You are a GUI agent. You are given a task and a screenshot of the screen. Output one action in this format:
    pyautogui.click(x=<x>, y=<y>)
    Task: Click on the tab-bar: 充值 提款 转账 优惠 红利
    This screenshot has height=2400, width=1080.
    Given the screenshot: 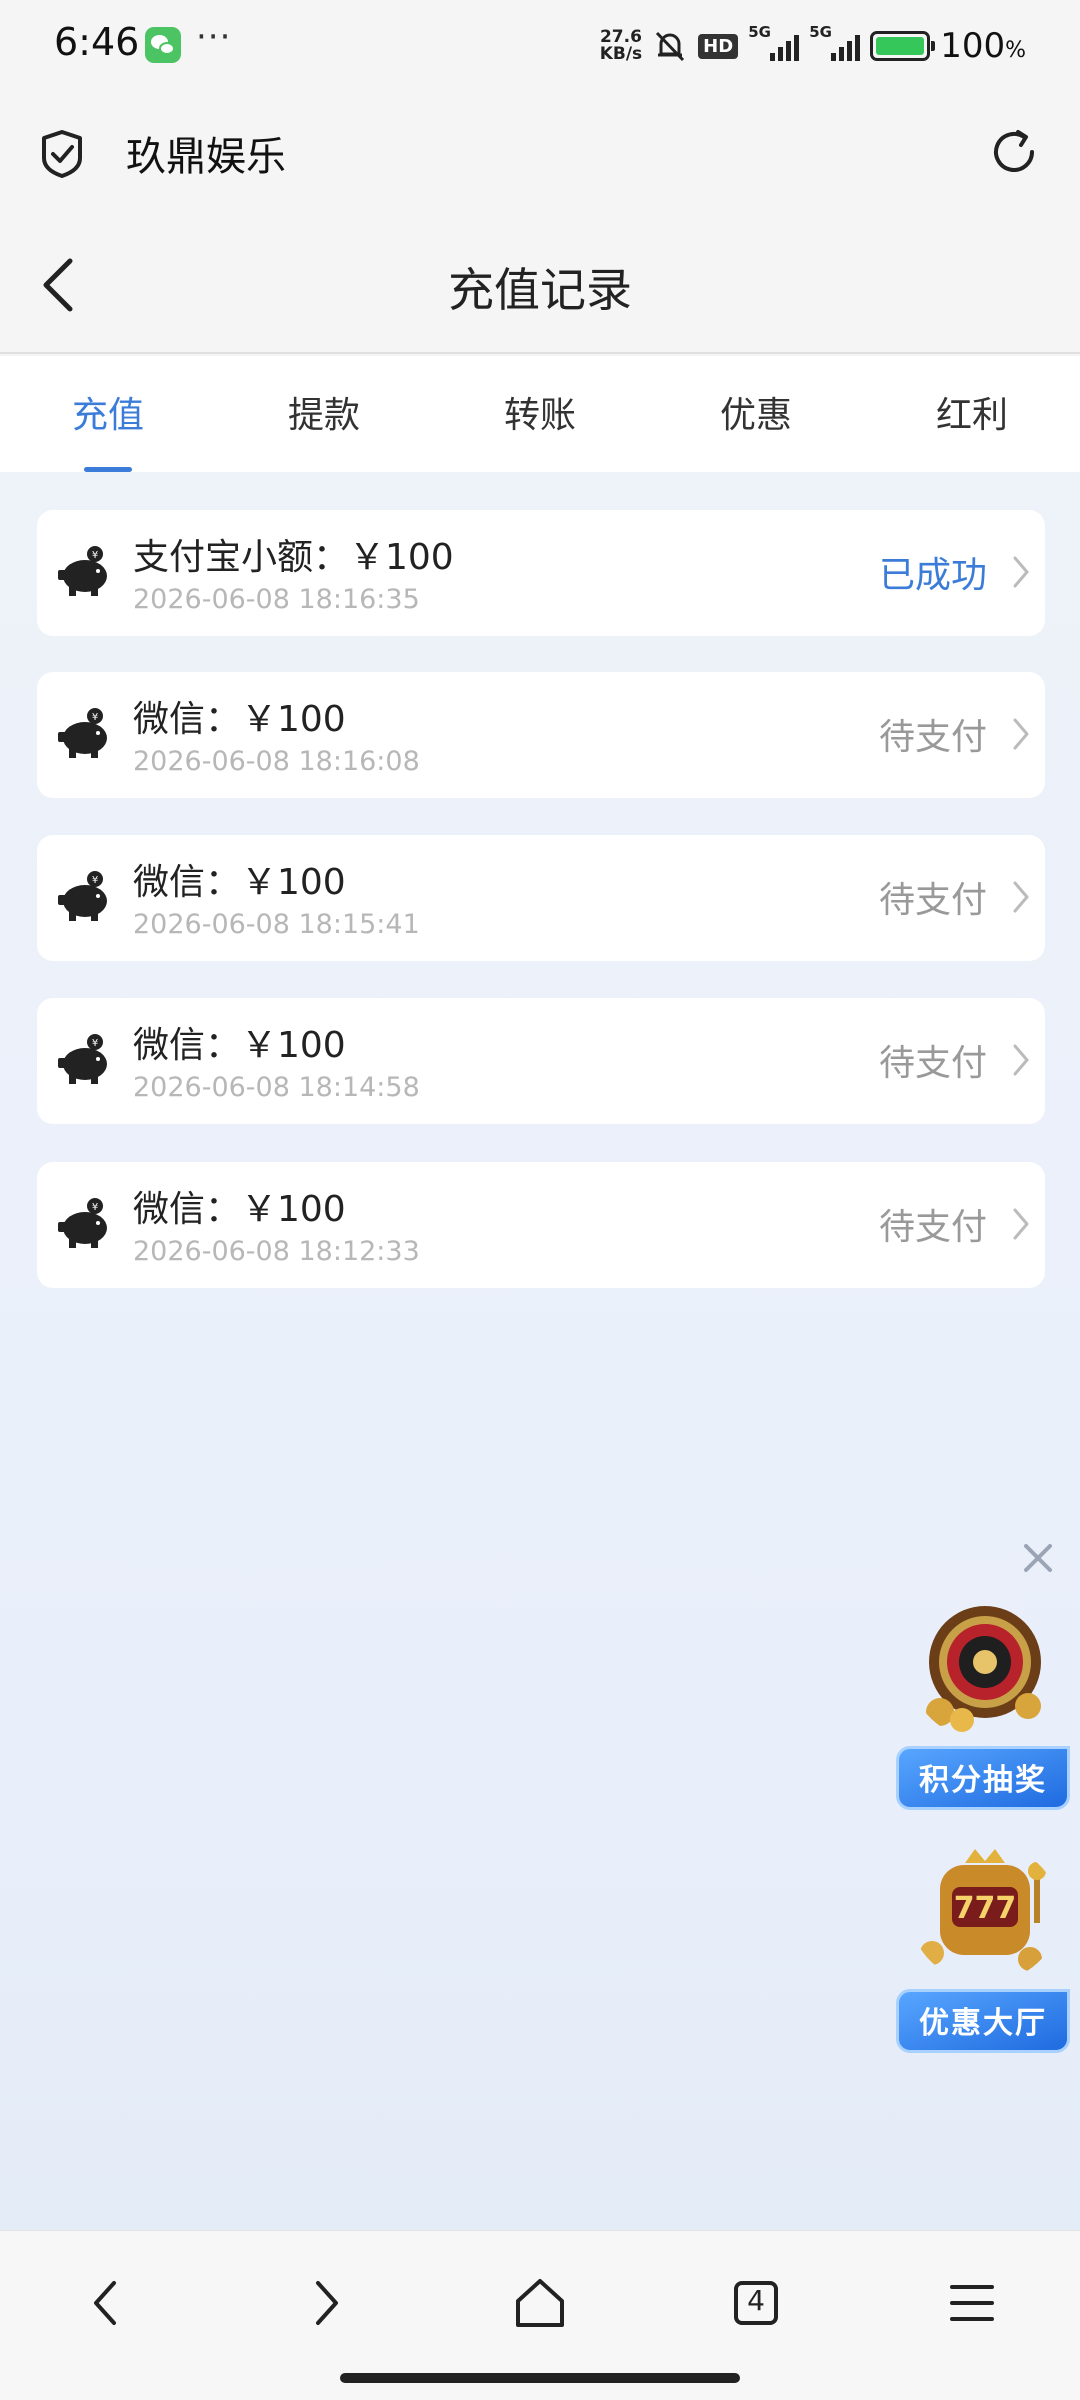 What is the action you would take?
    pyautogui.click(x=540, y=414)
    